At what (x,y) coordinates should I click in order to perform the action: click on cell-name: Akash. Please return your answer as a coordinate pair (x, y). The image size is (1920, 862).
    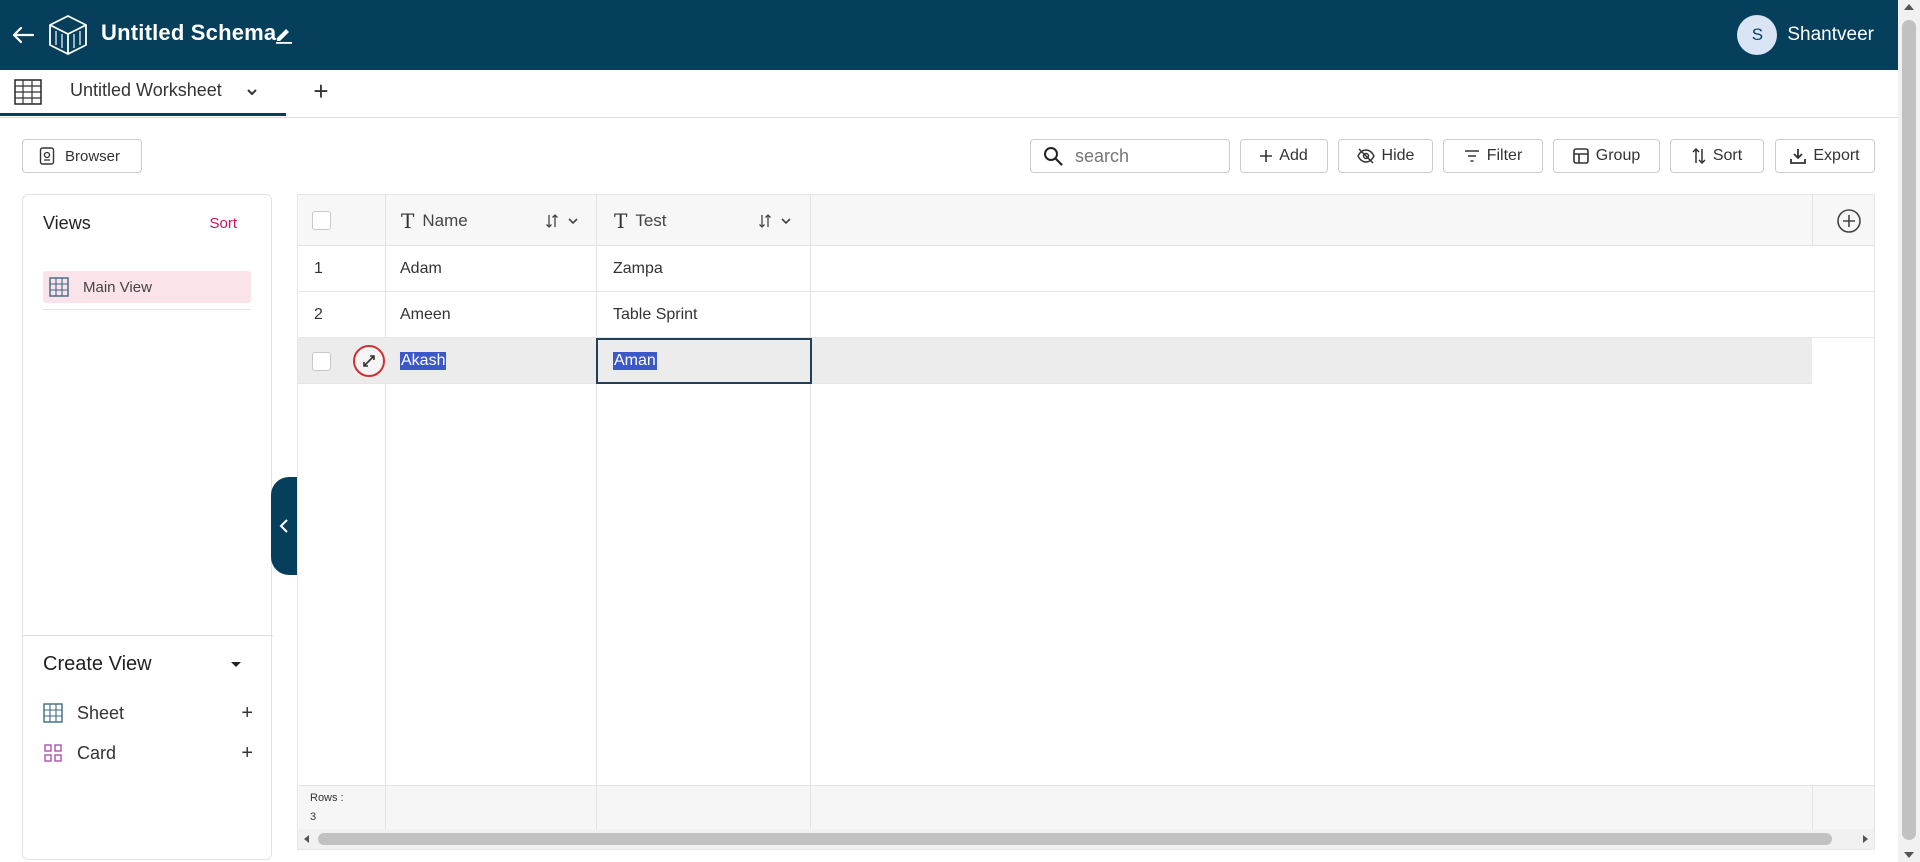
    Looking at the image, I should click on (423, 361).